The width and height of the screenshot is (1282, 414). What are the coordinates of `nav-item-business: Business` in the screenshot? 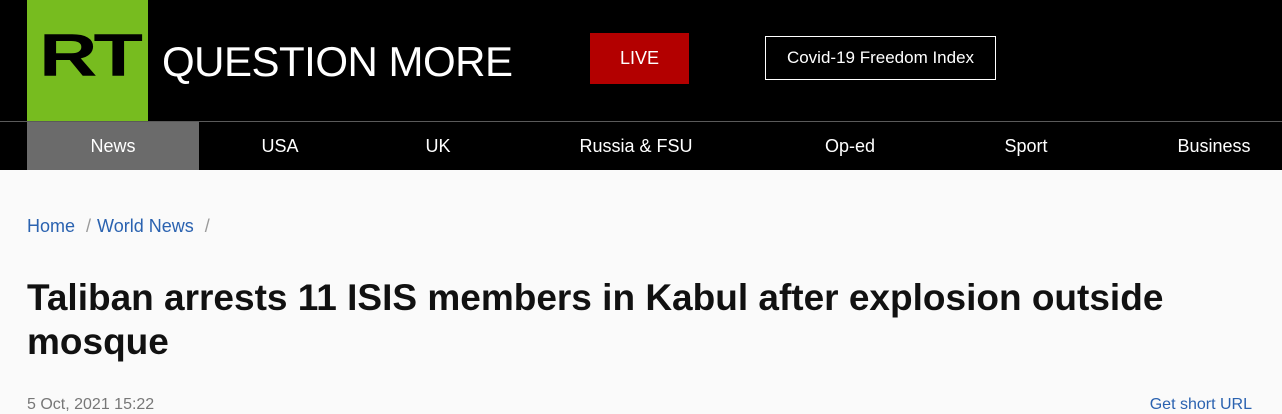 It's located at (1214, 146).